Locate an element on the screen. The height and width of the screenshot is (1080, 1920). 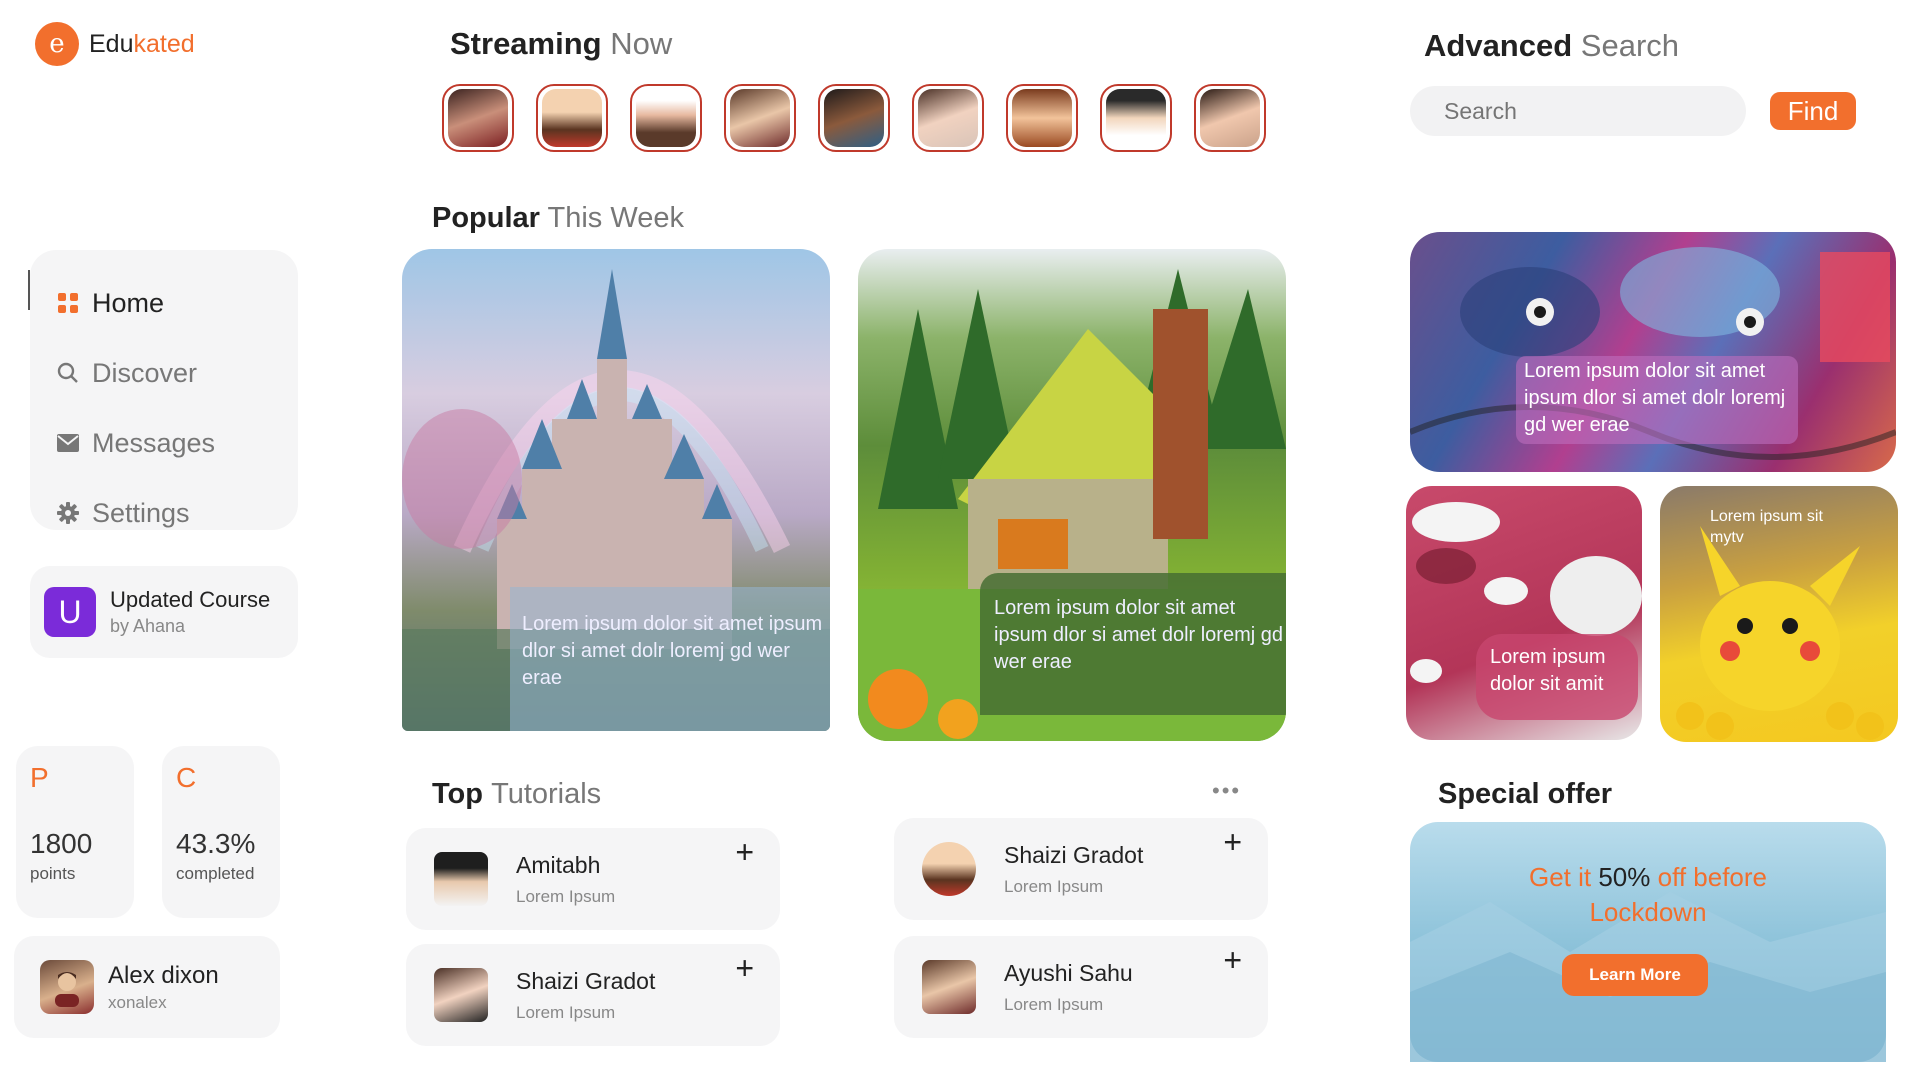
brand-logo: e Edukated is located at coordinates (115, 44).